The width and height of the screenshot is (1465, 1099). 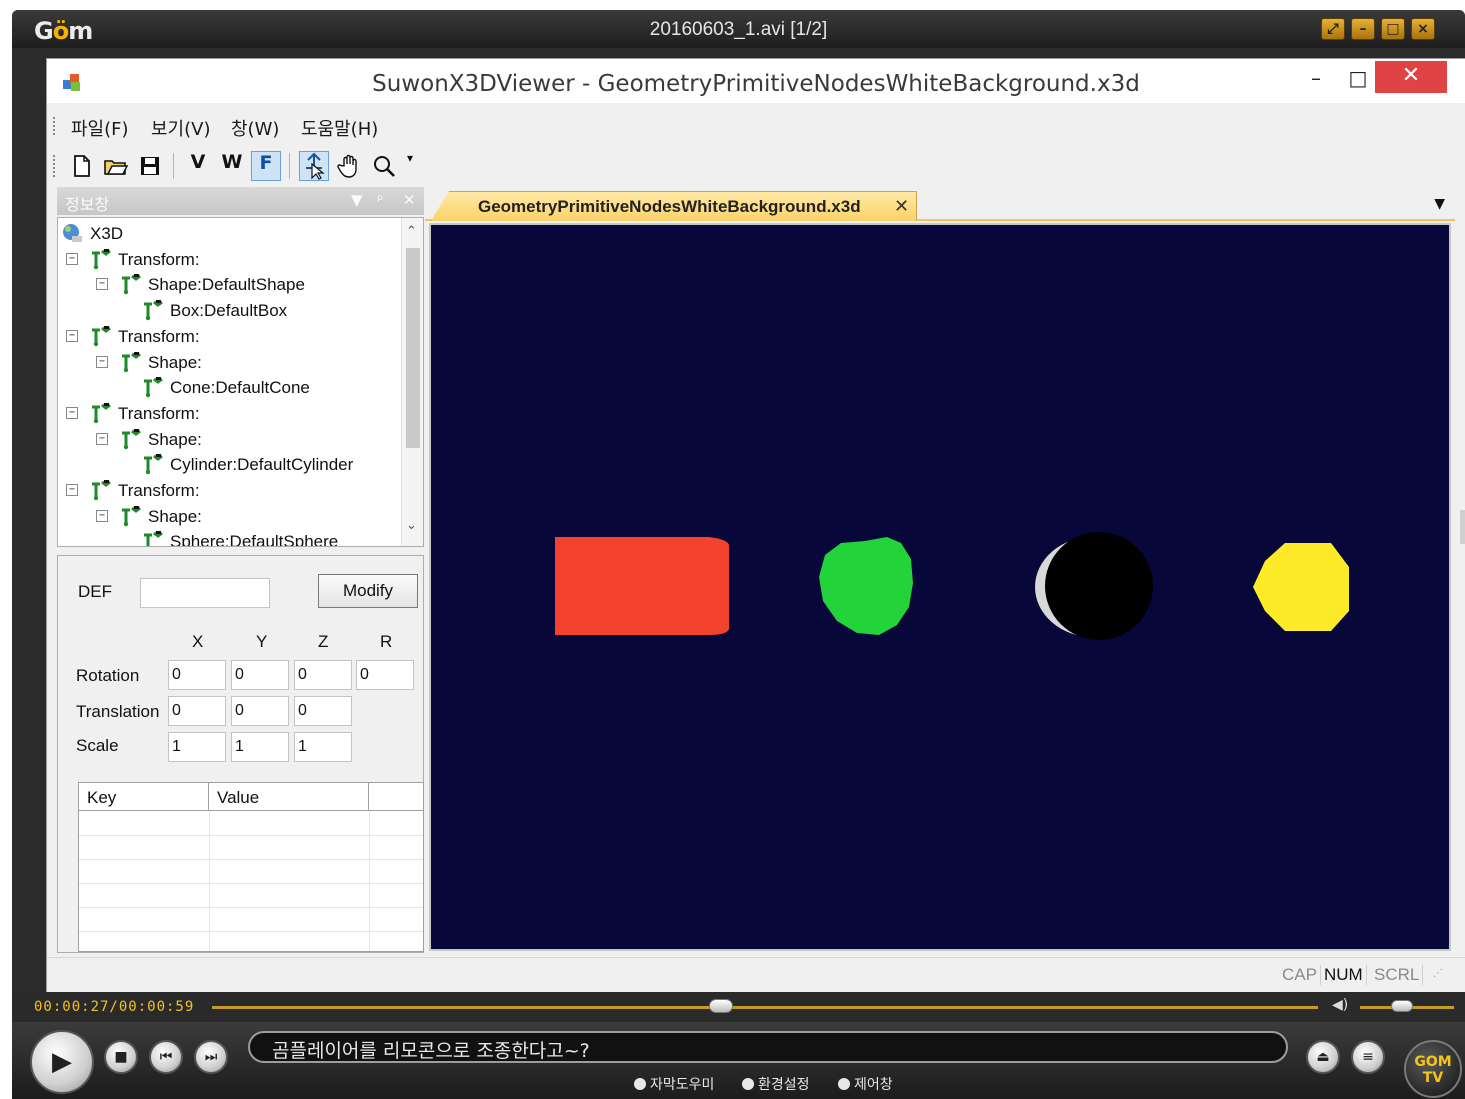 What do you see at coordinates (254, 539) in the screenshot?
I see `tree-node-label: Sphere:DefaultSphere` at bounding box center [254, 539].